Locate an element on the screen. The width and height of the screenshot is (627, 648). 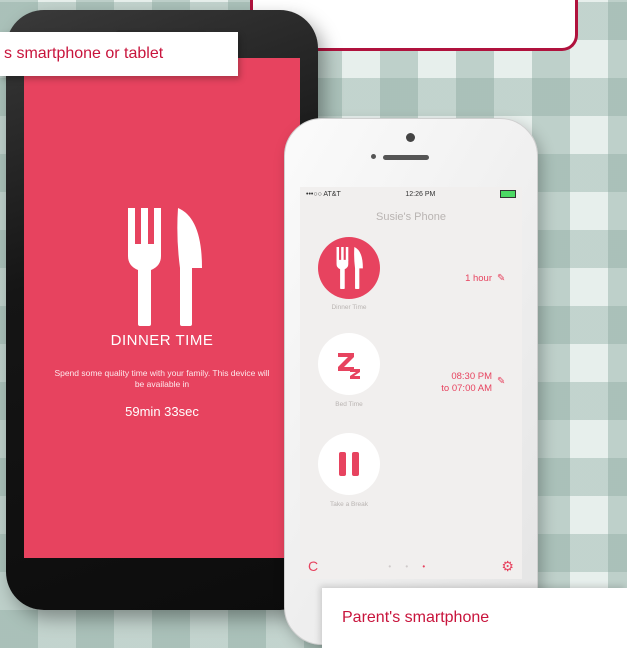
status-time: 12:26 PM is located at coordinates (420, 194).